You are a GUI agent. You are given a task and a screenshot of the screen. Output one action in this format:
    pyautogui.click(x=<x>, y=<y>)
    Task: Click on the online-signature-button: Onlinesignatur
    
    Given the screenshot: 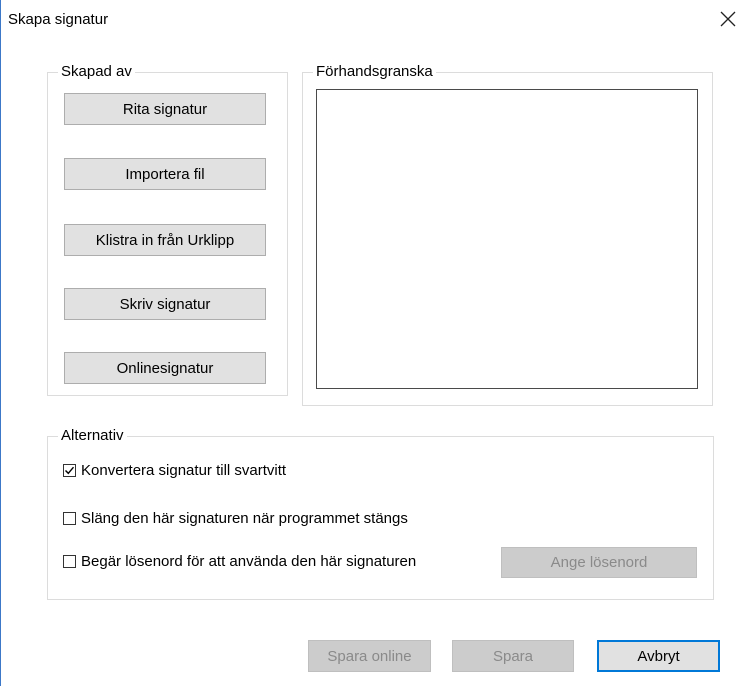 What is the action you would take?
    pyautogui.click(x=165, y=368)
    